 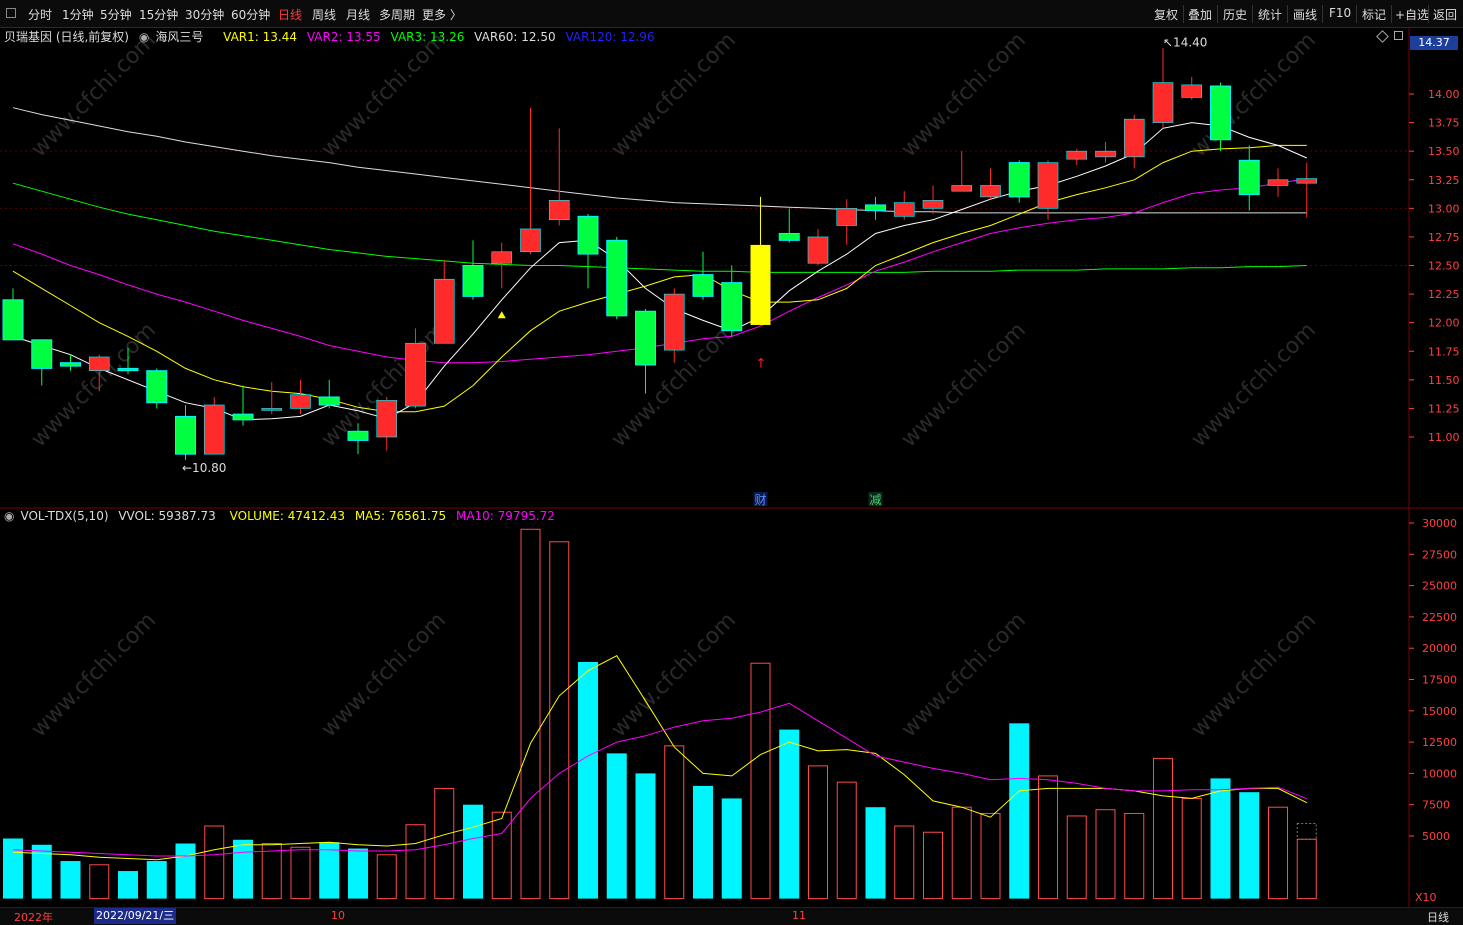 I want to click on f10-button: F10, so click(x=1340, y=13).